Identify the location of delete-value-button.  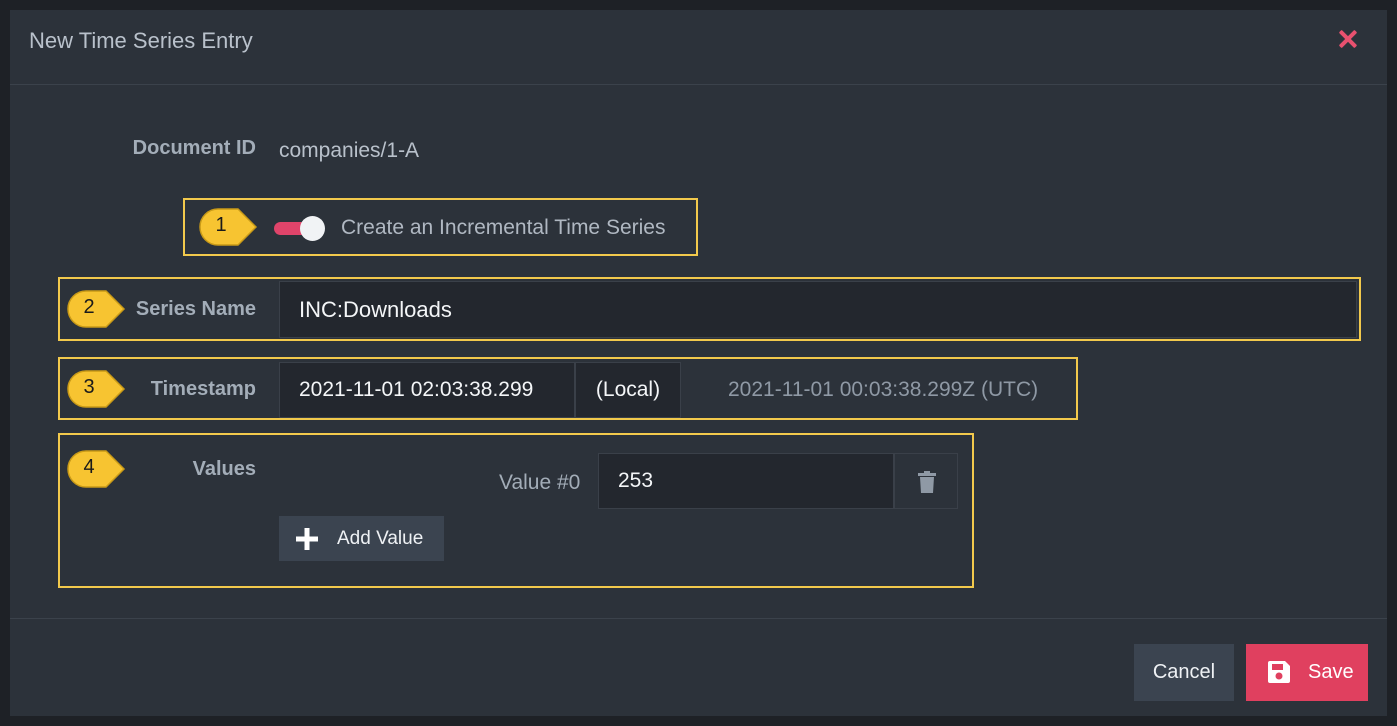
(926, 481).